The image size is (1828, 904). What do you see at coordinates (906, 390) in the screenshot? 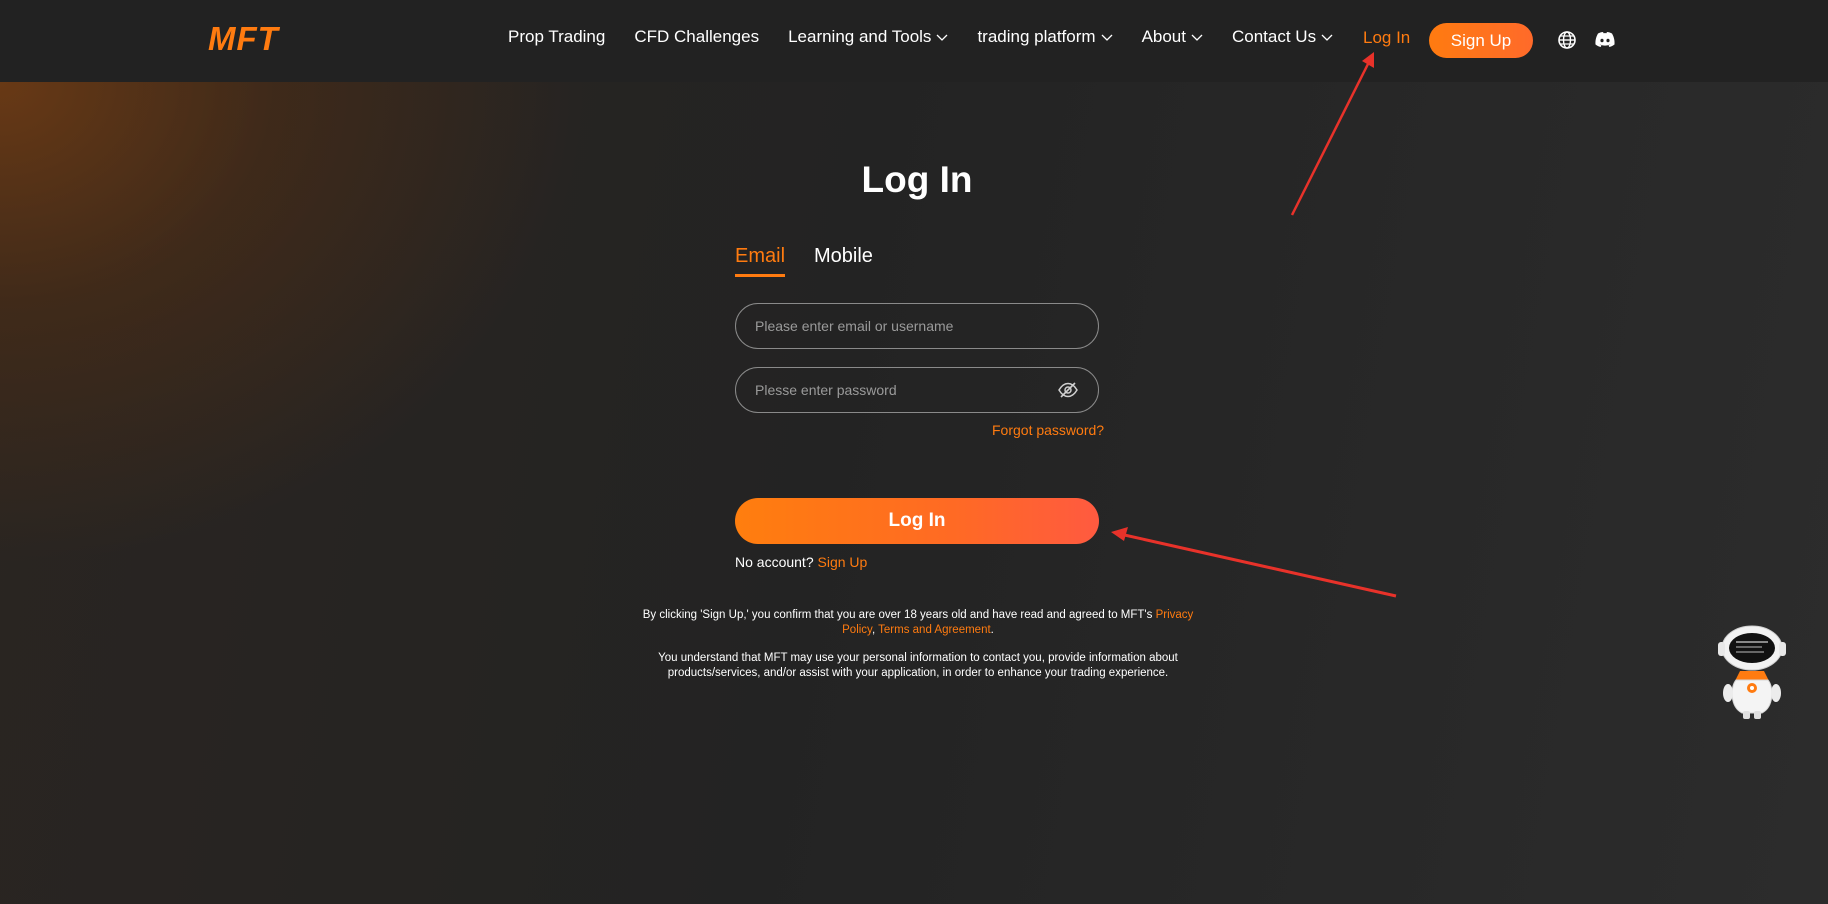
I see `password-input` at bounding box center [906, 390].